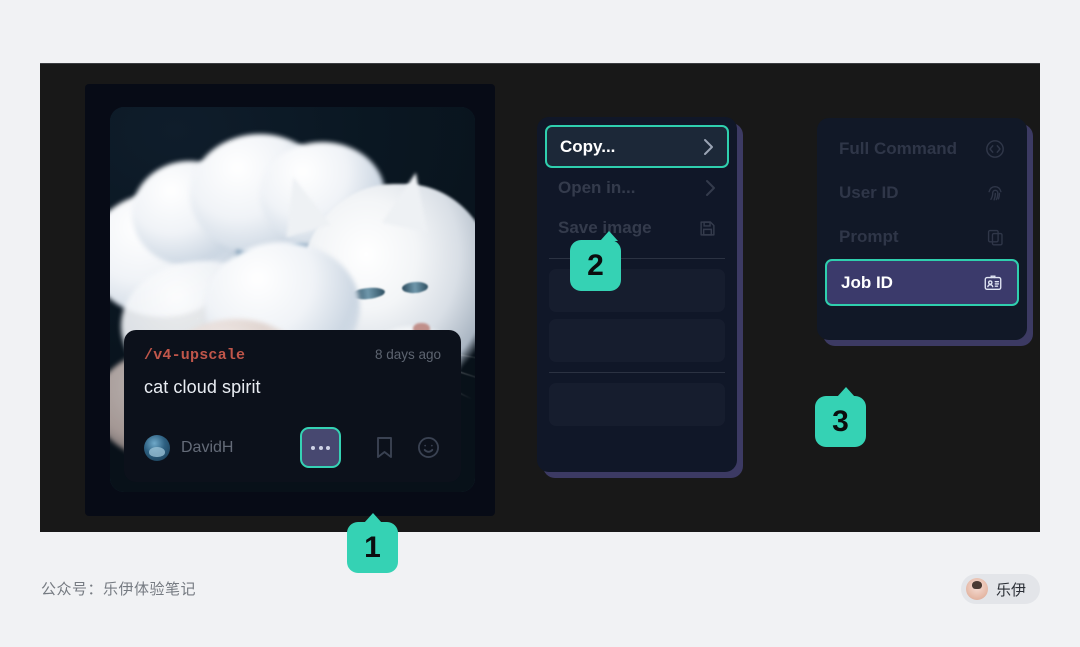 The height and width of the screenshot is (647, 1080). I want to click on callout-badge-3: 3, so click(840, 417).